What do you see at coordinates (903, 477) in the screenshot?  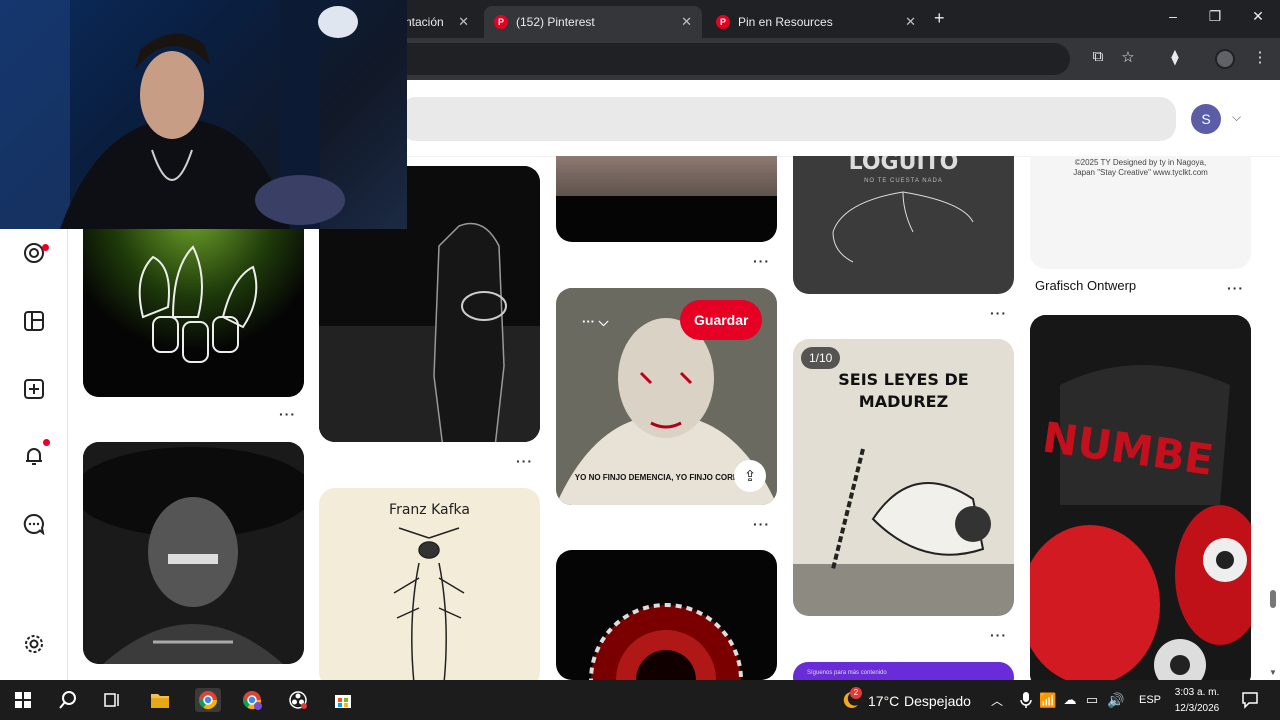 I see `pin-seis-leyes: 1/10 SEIS LEYES DE MADUREZ` at bounding box center [903, 477].